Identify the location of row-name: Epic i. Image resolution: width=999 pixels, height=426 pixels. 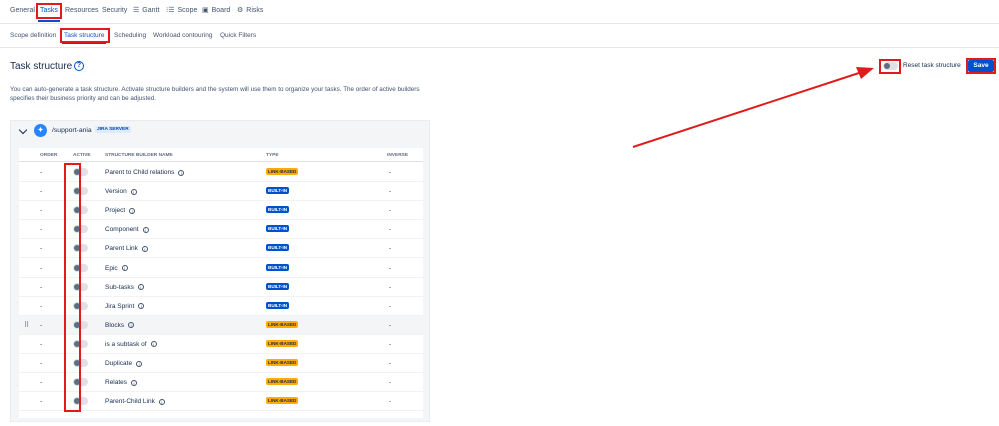
(116, 268).